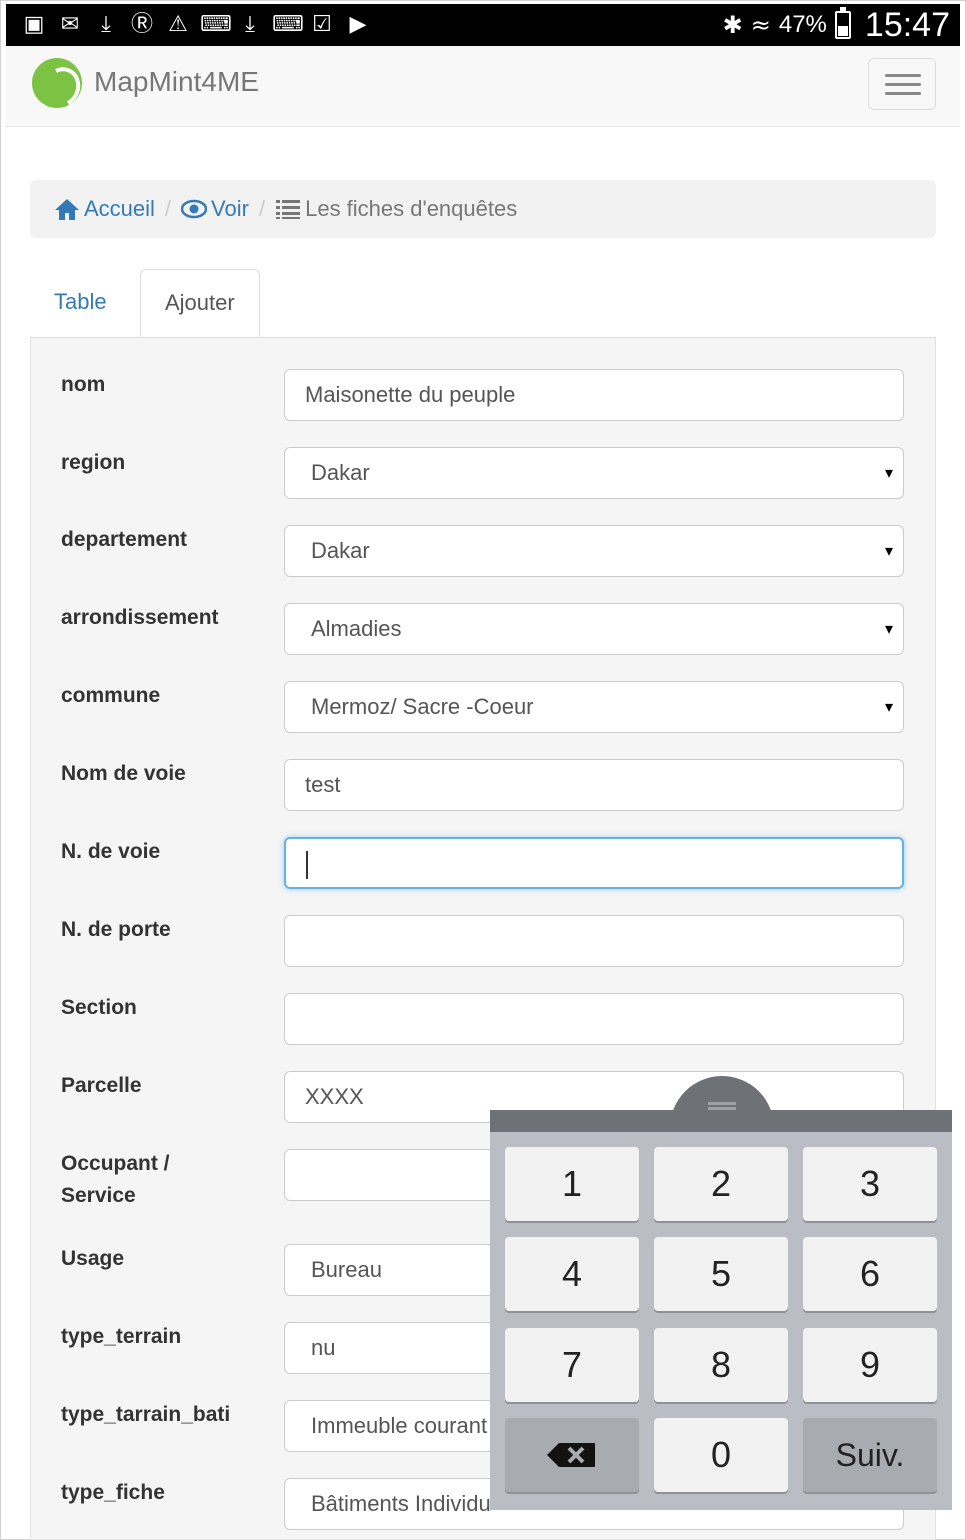 The image size is (966, 1540). Describe the element at coordinates (176, 82) in the screenshot. I see `brand-title: MapMint4ME` at that location.